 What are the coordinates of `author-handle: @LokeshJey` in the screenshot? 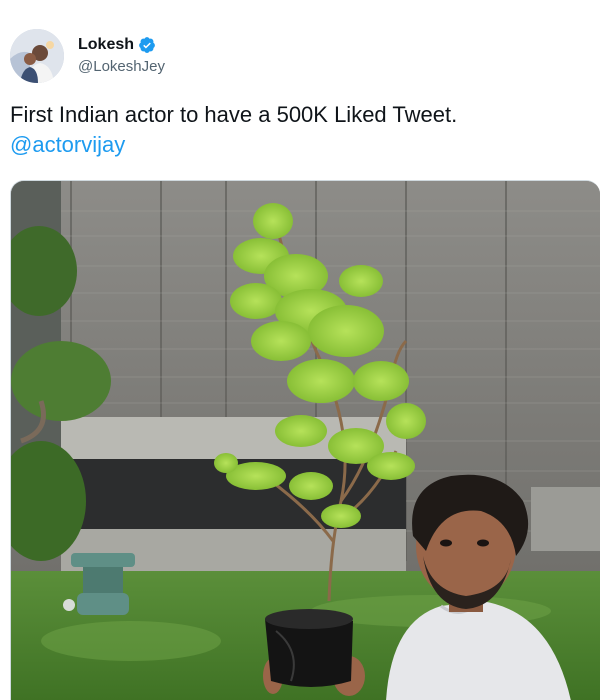 It's located at (121, 67).